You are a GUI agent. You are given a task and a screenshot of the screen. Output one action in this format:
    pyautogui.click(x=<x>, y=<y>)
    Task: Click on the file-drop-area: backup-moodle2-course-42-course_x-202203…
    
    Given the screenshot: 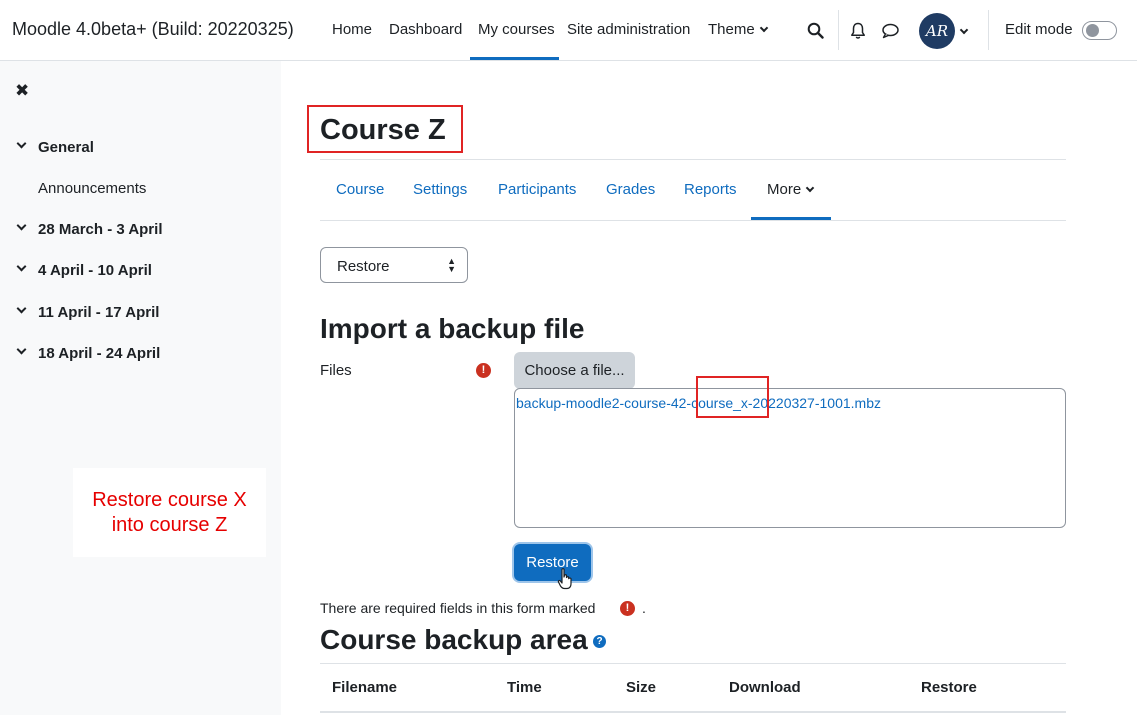 What is the action you would take?
    pyautogui.click(x=790, y=458)
    